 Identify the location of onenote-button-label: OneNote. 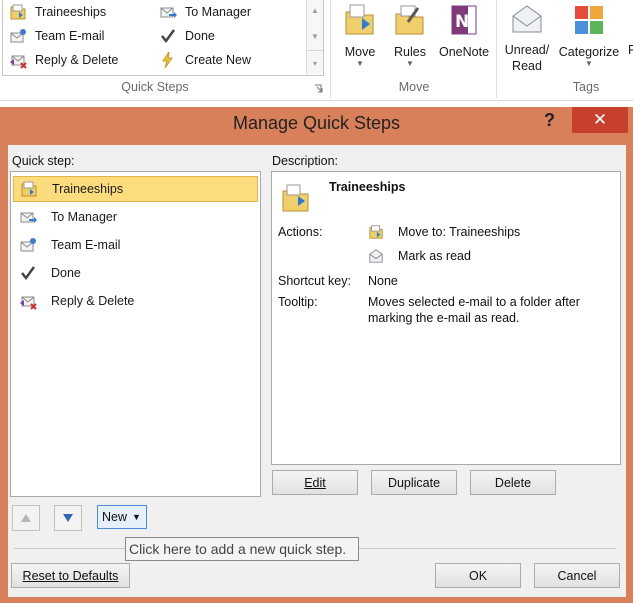
(464, 52).